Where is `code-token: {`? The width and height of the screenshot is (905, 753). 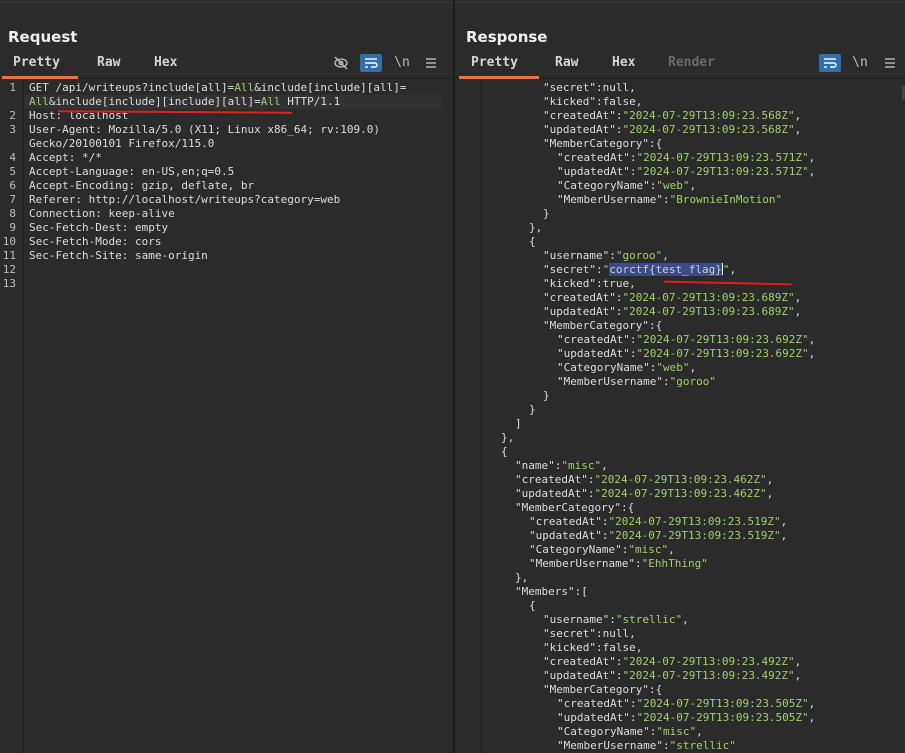
code-token: { is located at coordinates (532, 241).